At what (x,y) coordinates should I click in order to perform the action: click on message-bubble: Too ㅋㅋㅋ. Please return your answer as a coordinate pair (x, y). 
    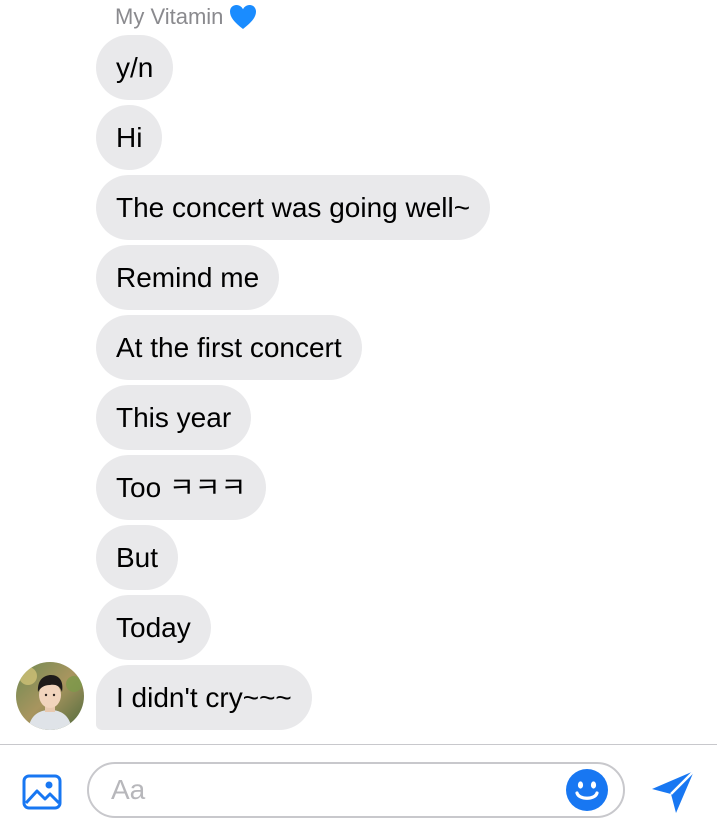
    Looking at the image, I should click on (181, 487).